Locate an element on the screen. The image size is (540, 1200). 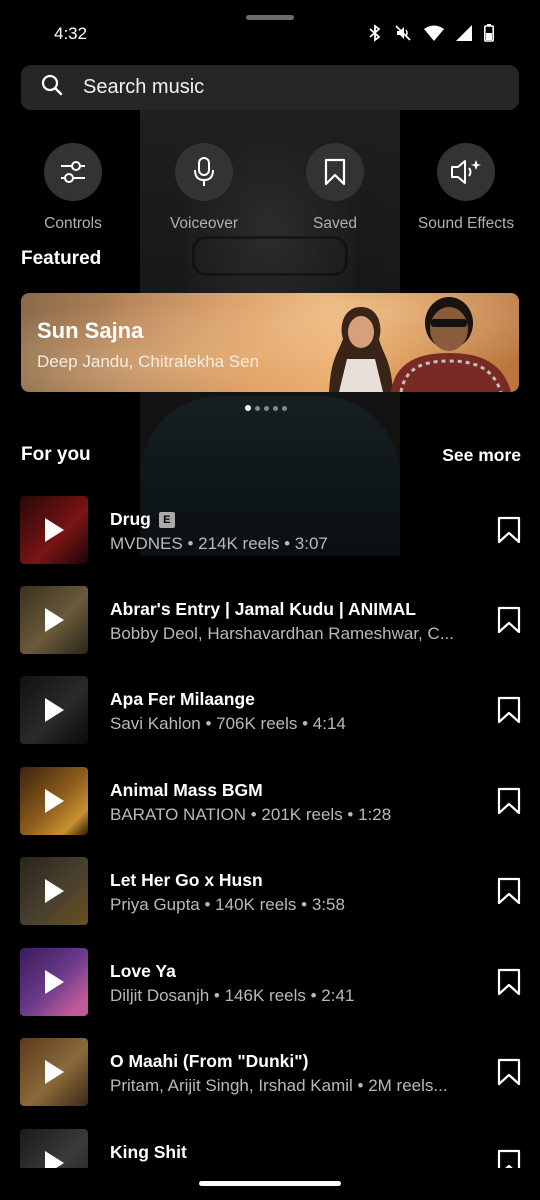
track-title: King Shit is located at coordinates (148, 1152).